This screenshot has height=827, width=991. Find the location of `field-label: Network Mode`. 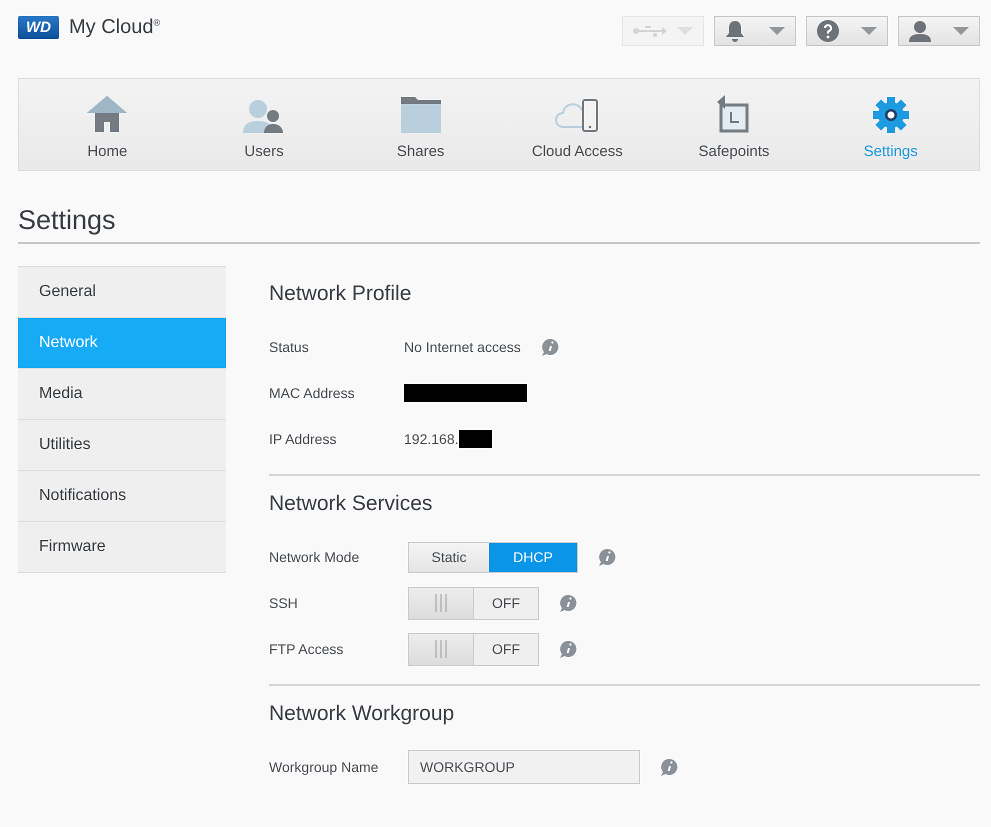

field-label: Network Mode is located at coordinates (314, 557).